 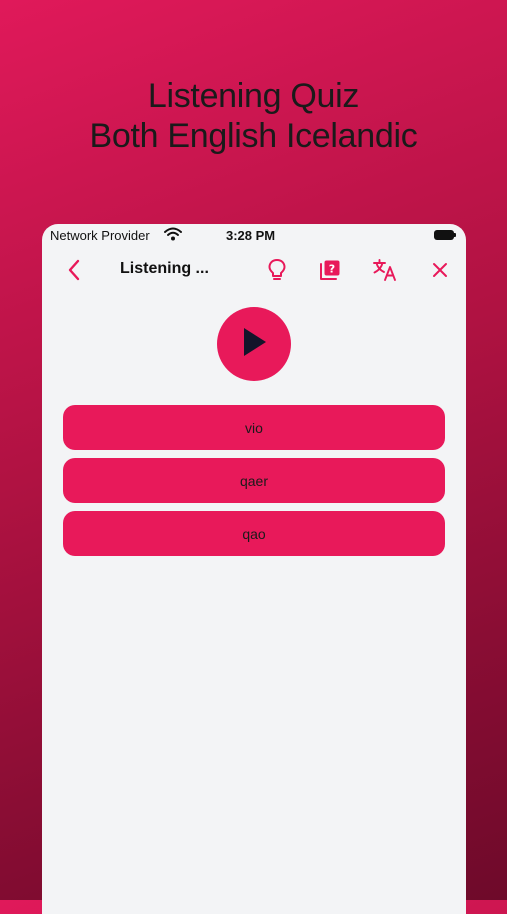 I want to click on answer-option-3: qao, so click(x=254, y=533).